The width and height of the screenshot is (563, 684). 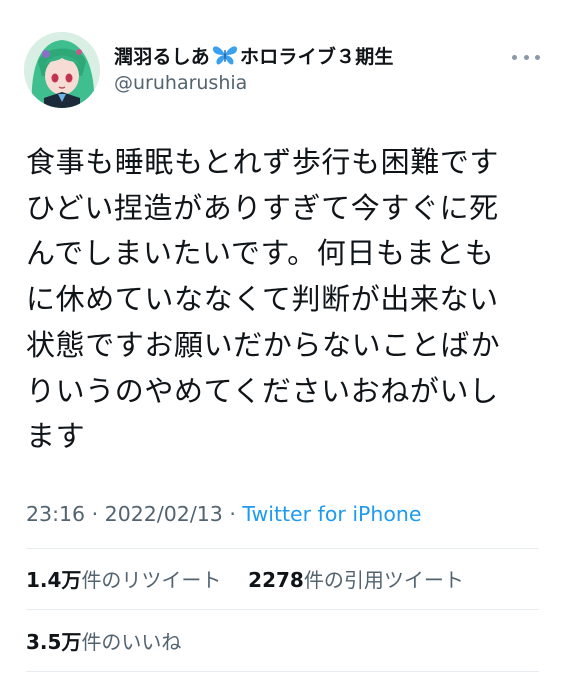 I want to click on tweet-line: りいうのやめてくださいおねがいし, so click(x=262, y=390).